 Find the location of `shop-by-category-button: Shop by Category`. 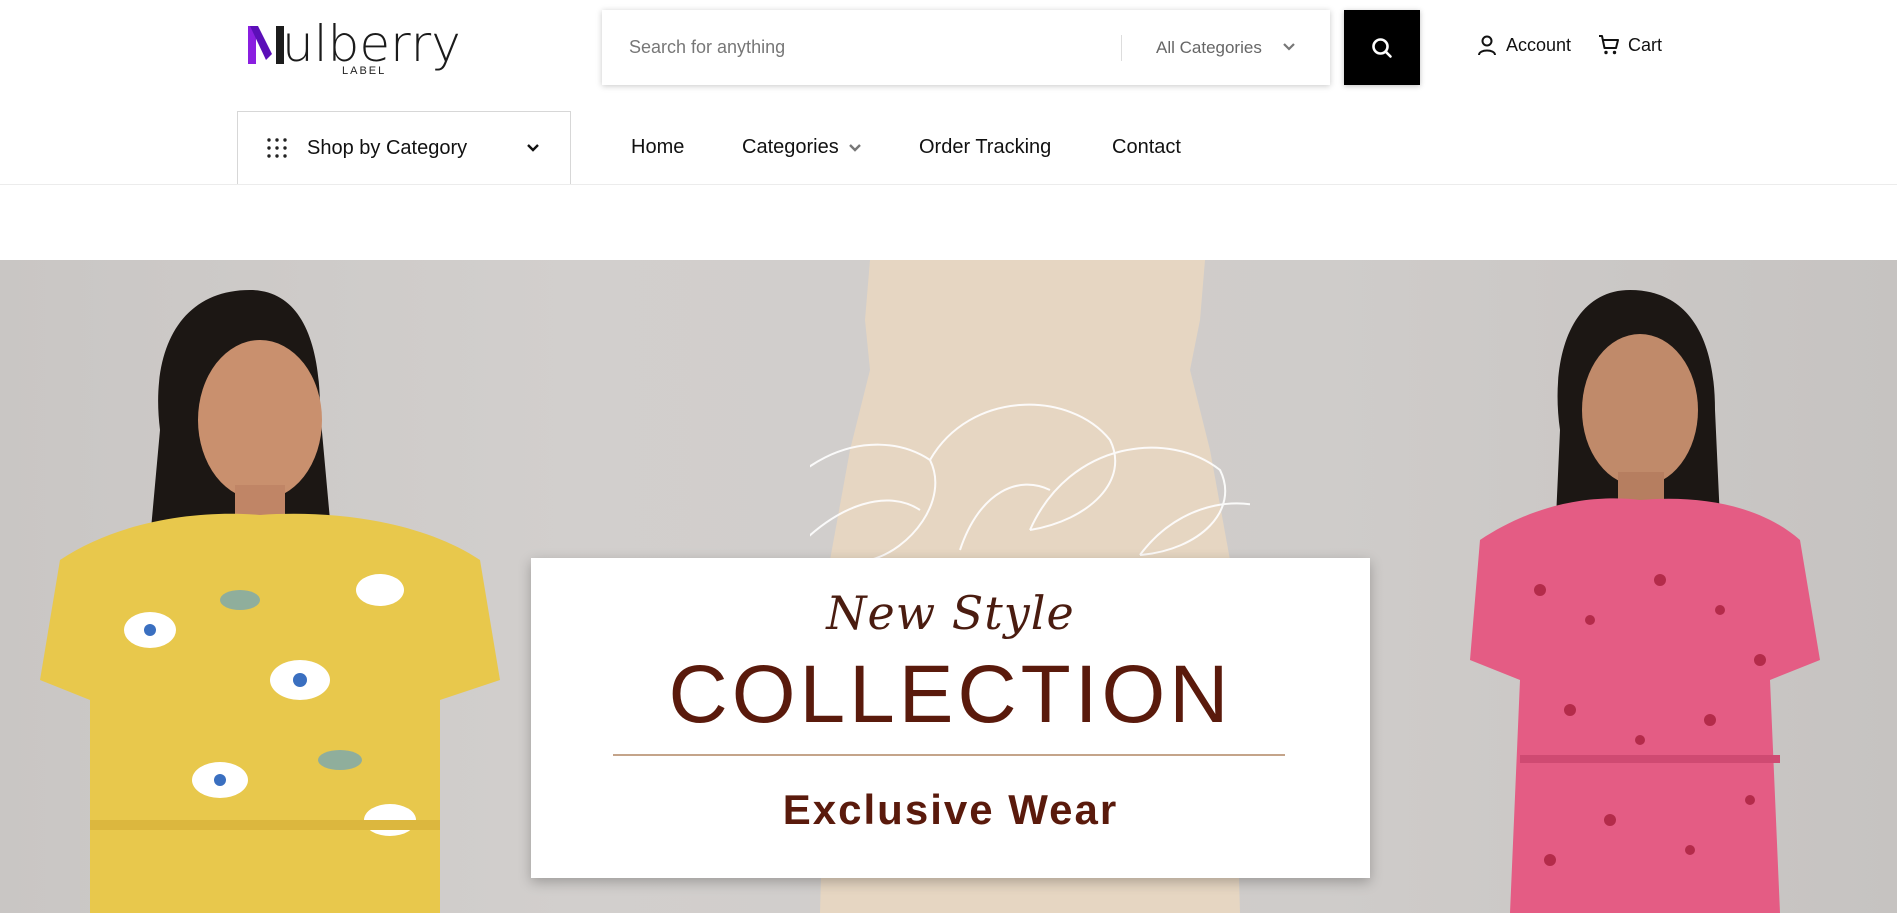

shop-by-category-button: Shop by Category is located at coordinates (404, 148).